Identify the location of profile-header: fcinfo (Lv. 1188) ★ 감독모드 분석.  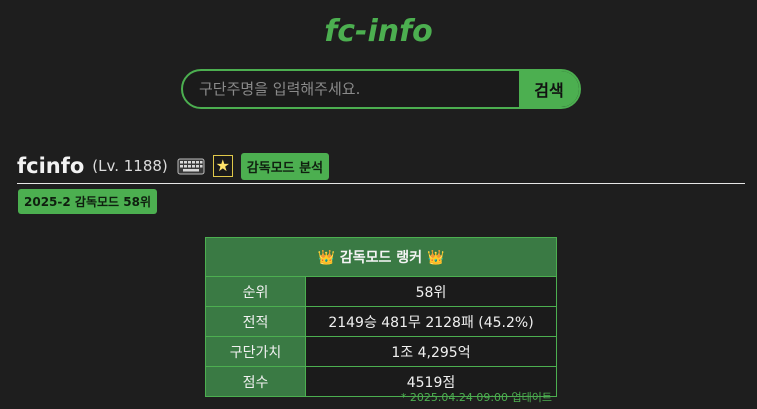
(173, 166).